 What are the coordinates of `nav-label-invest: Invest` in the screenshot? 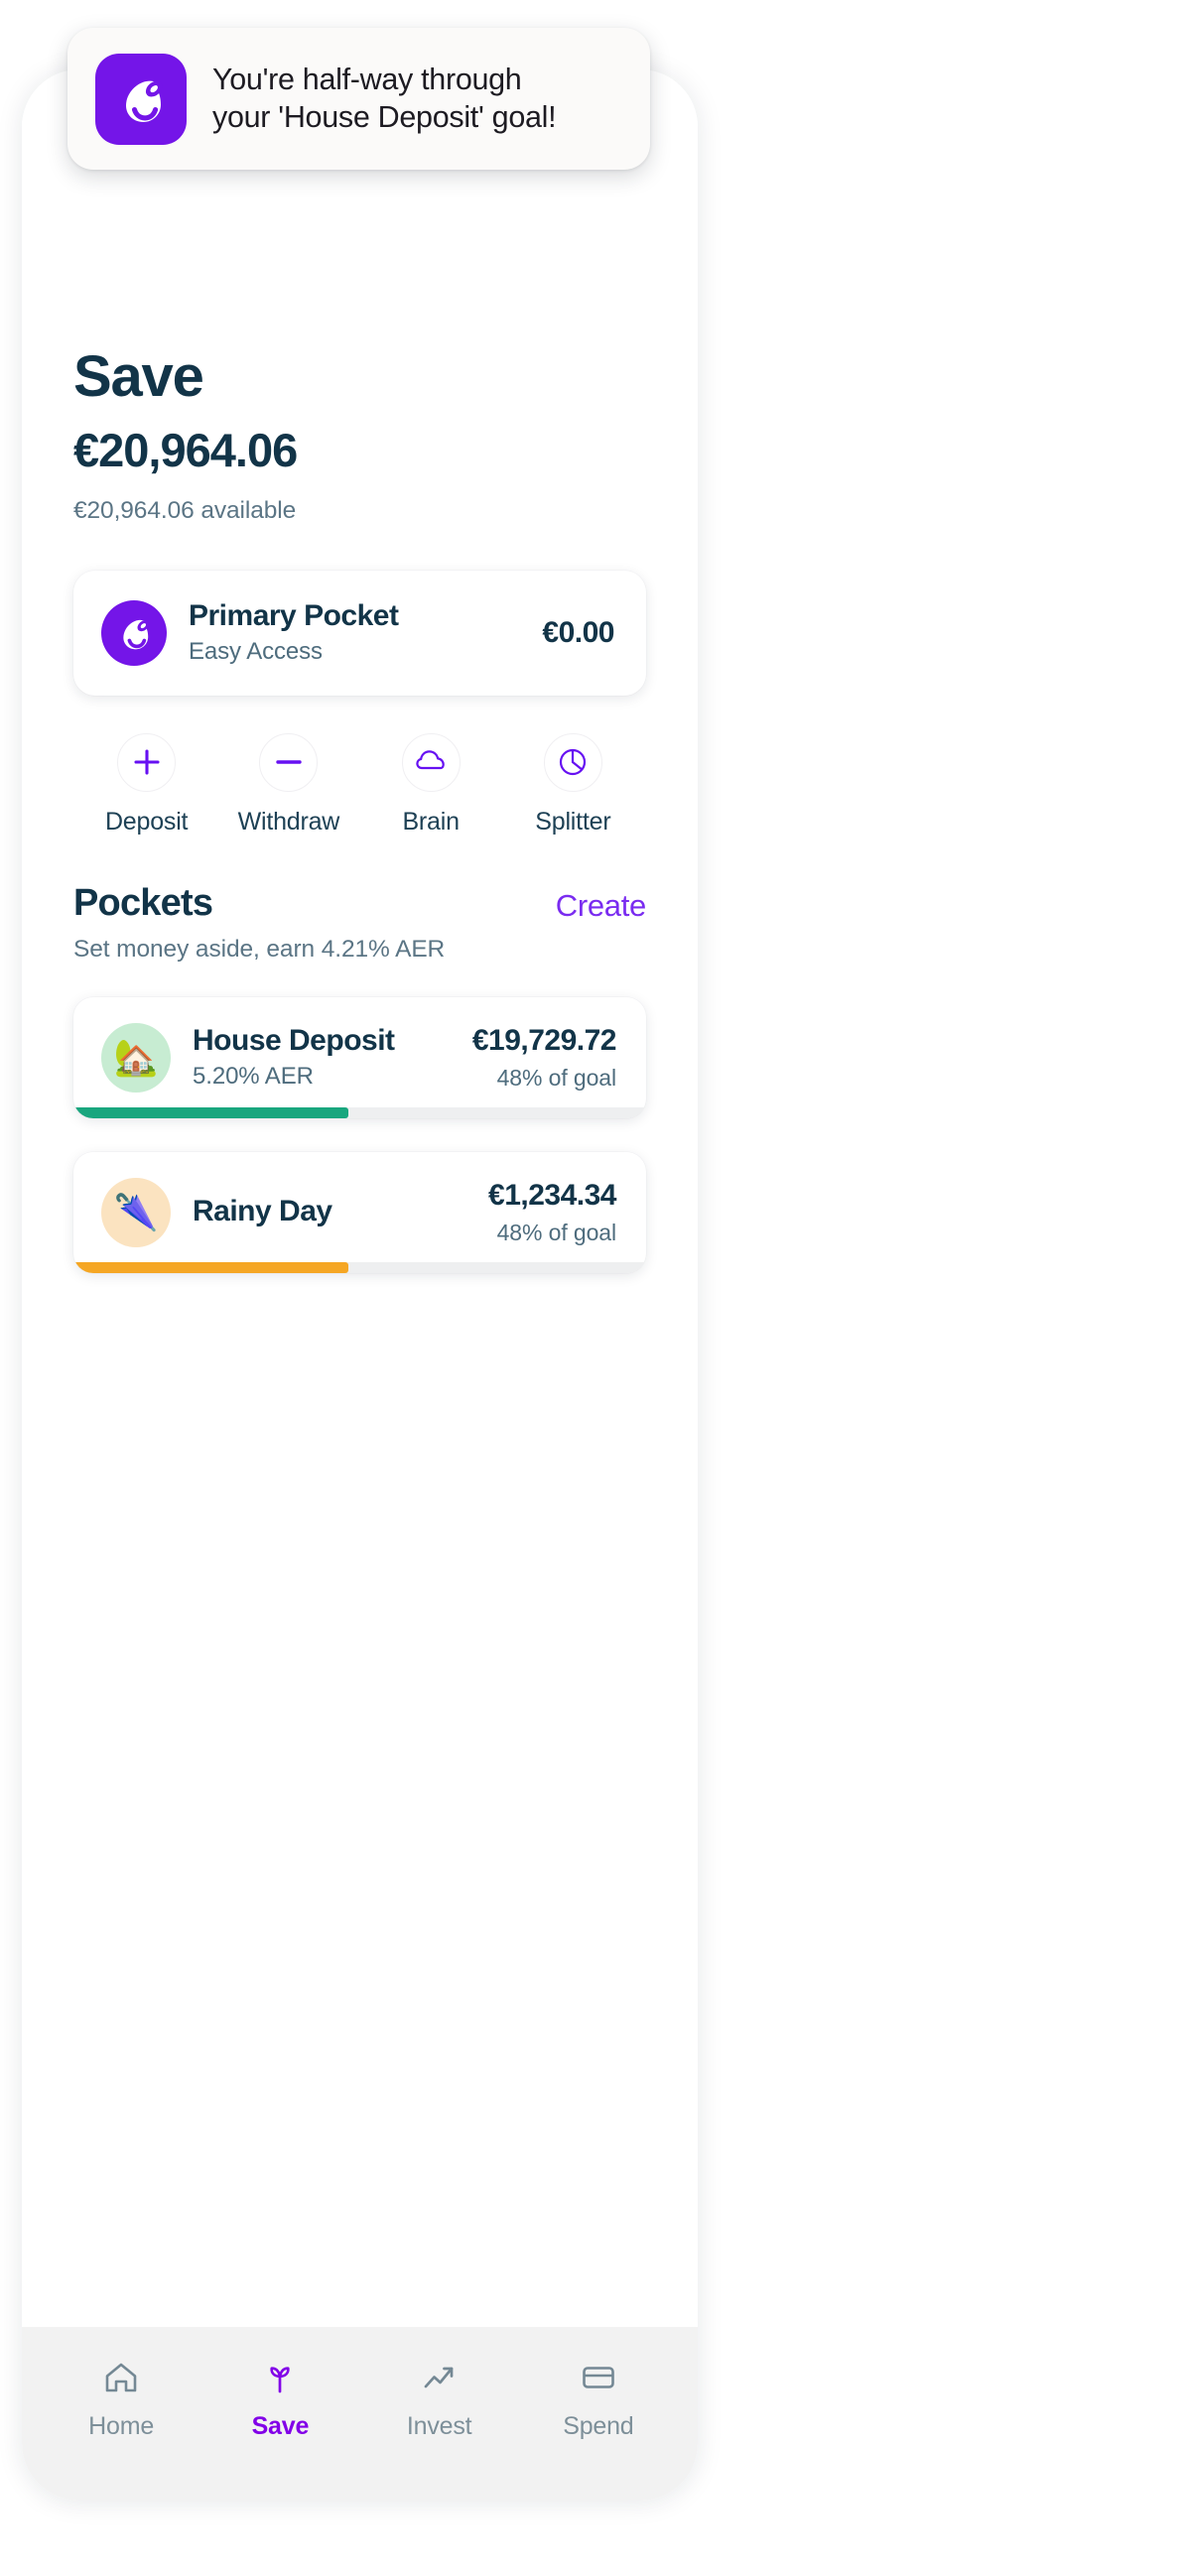 It's located at (439, 2426).